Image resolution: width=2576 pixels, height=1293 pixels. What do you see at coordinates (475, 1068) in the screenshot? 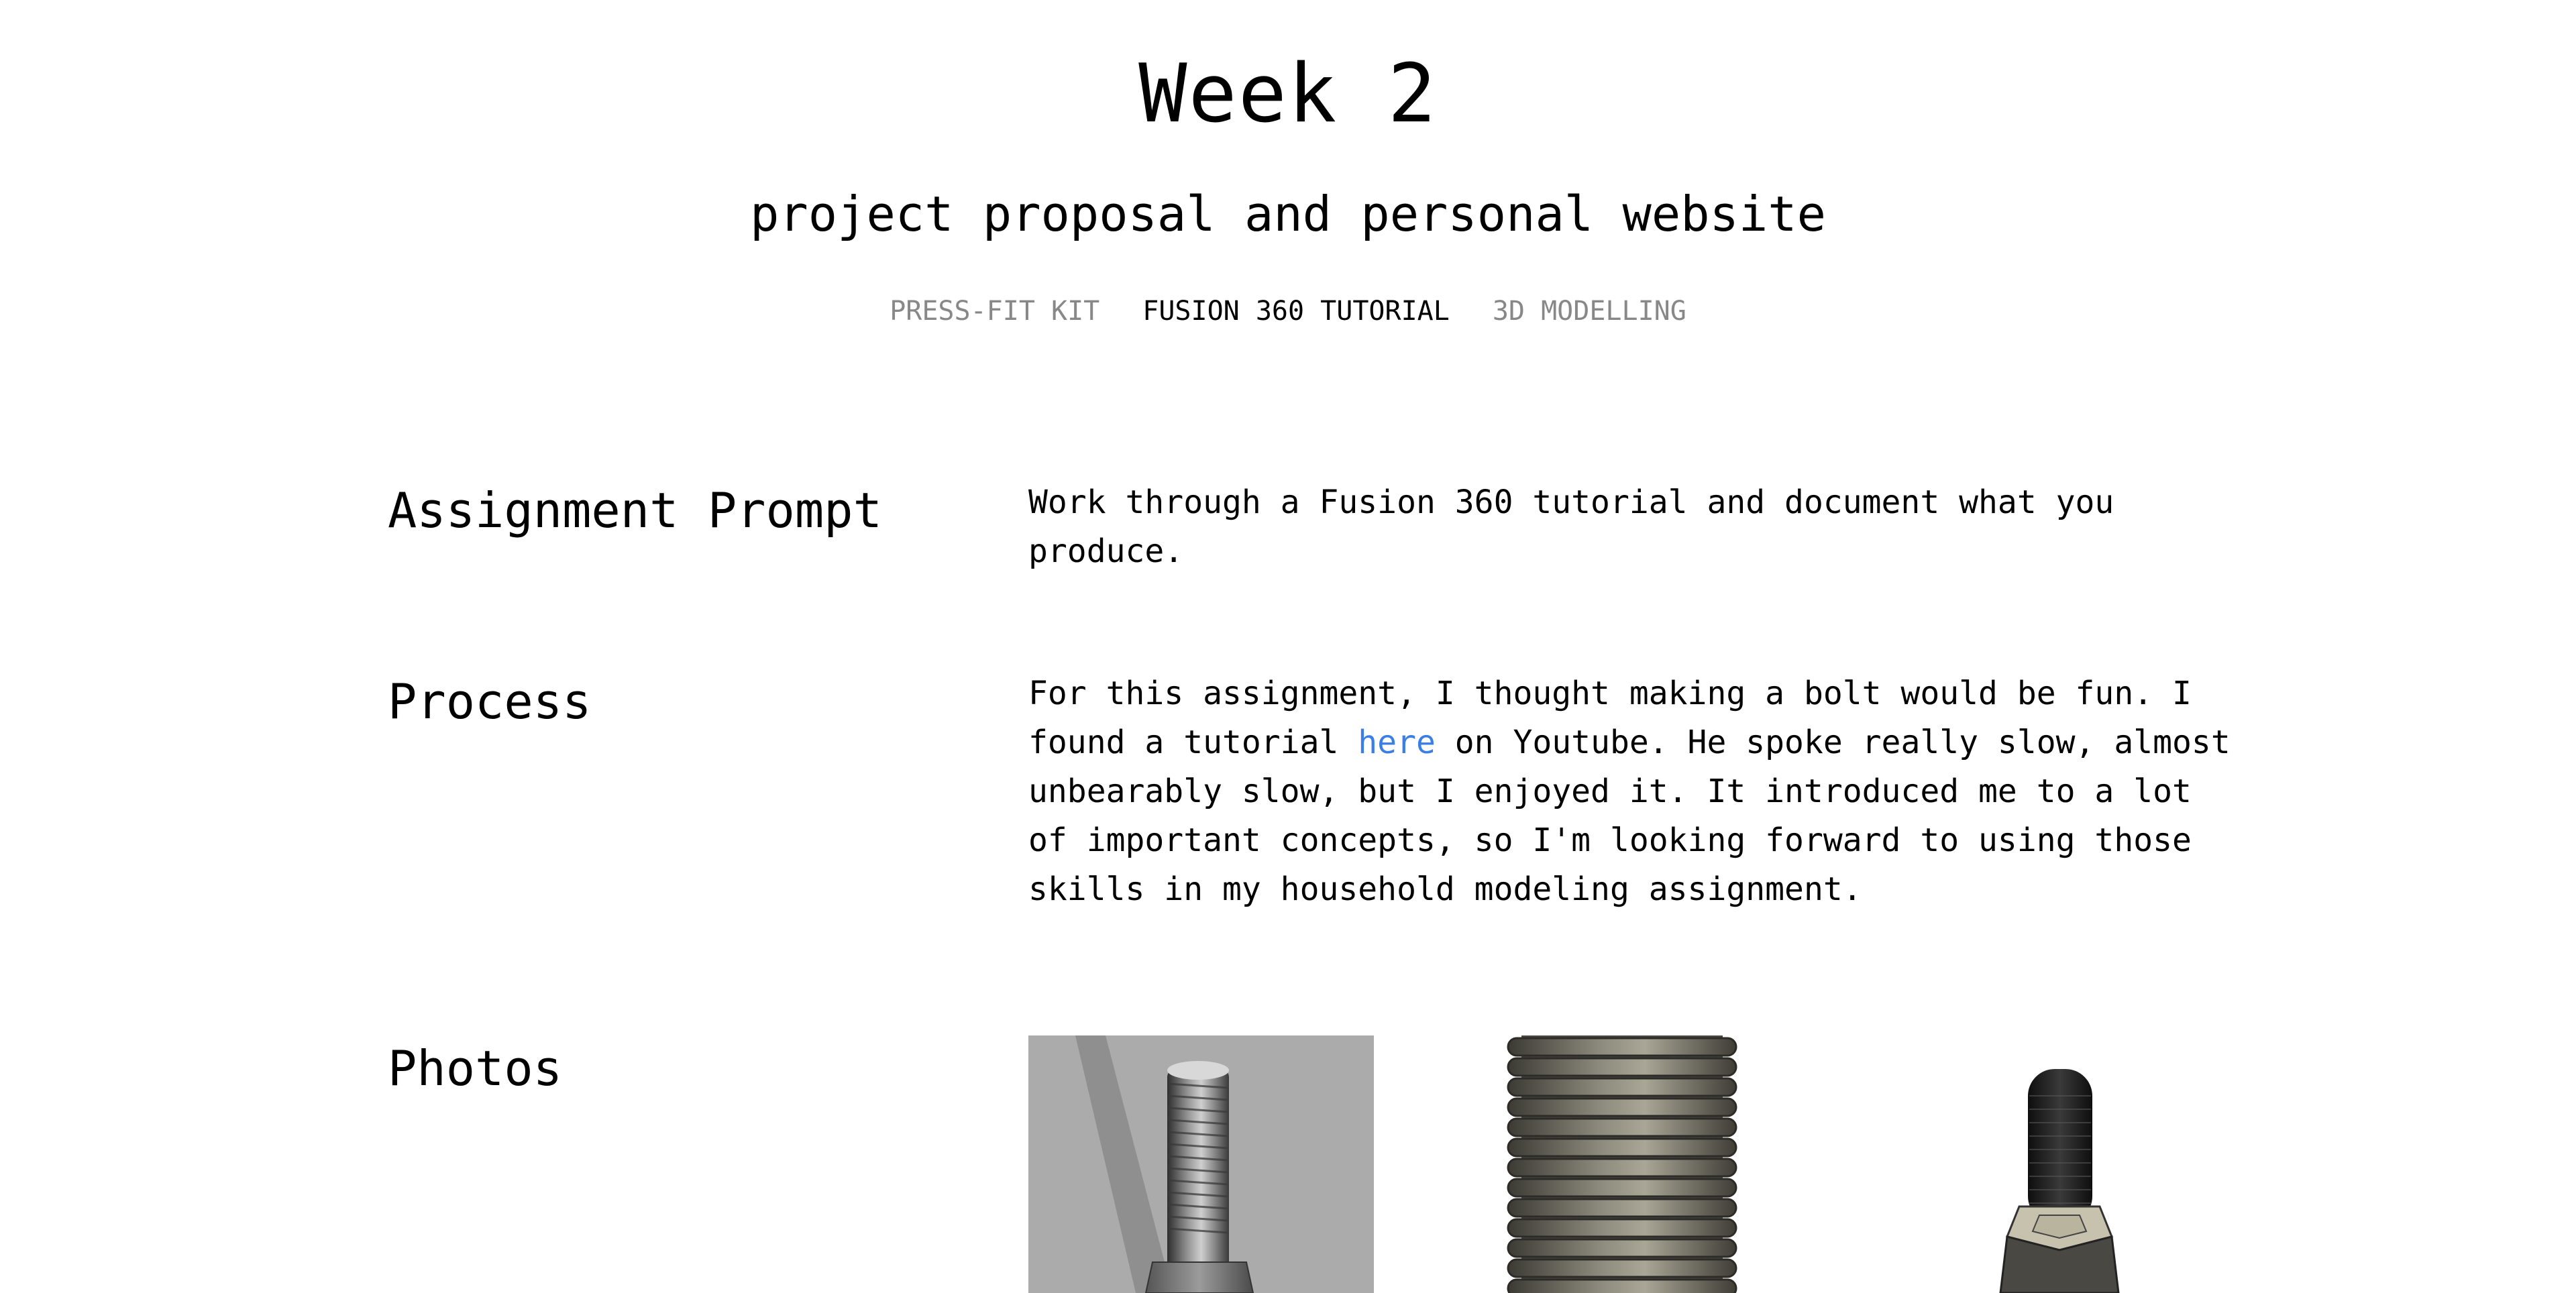
I see `photos-heading: Photos` at bounding box center [475, 1068].